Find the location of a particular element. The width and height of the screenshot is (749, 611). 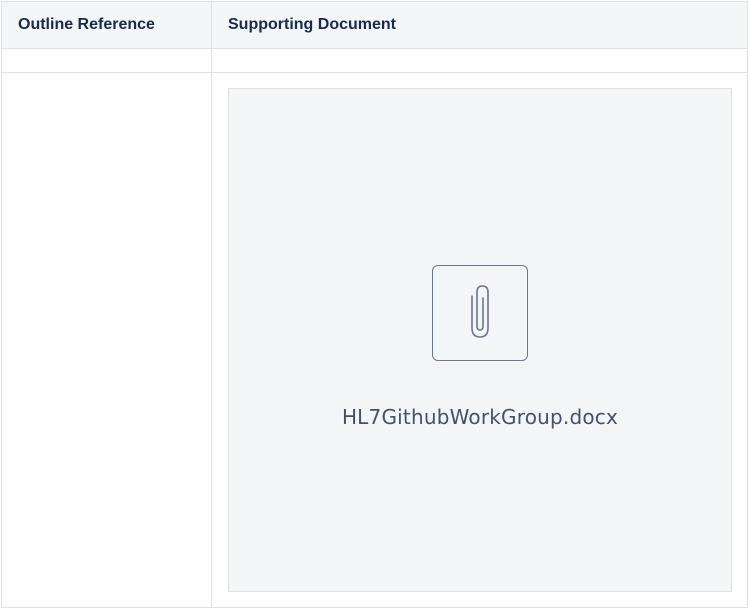

table-header-row: Outline Reference Supporting Document is located at coordinates (374, 25).